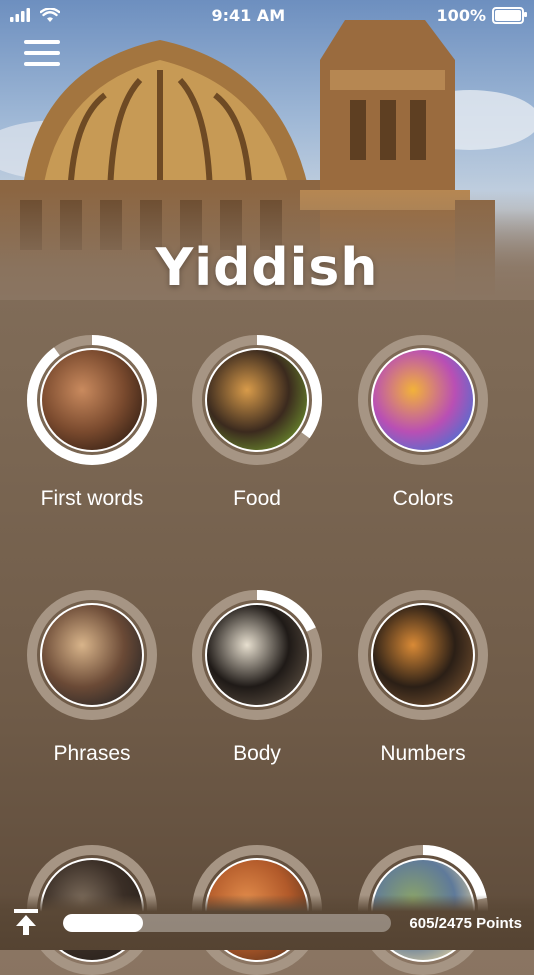  Describe the element at coordinates (509, 15) in the screenshot. I see `battery-icon` at that location.